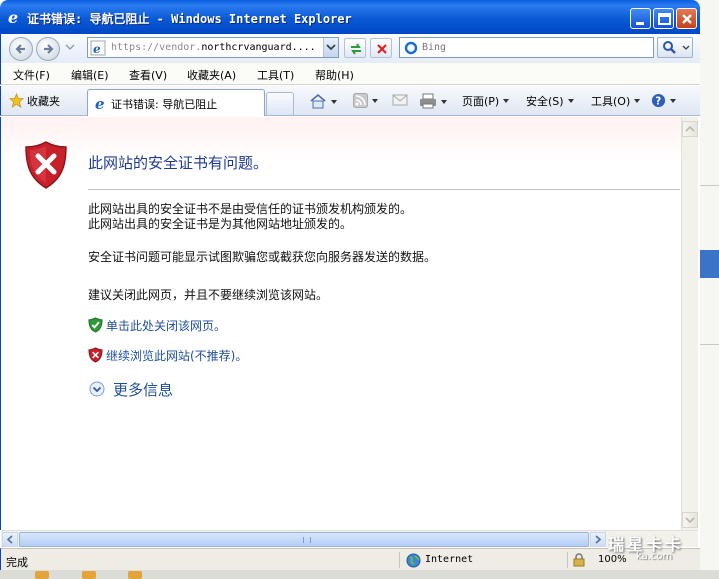 This screenshot has height=579, width=719. I want to click on forward-icon, so click(49, 49).